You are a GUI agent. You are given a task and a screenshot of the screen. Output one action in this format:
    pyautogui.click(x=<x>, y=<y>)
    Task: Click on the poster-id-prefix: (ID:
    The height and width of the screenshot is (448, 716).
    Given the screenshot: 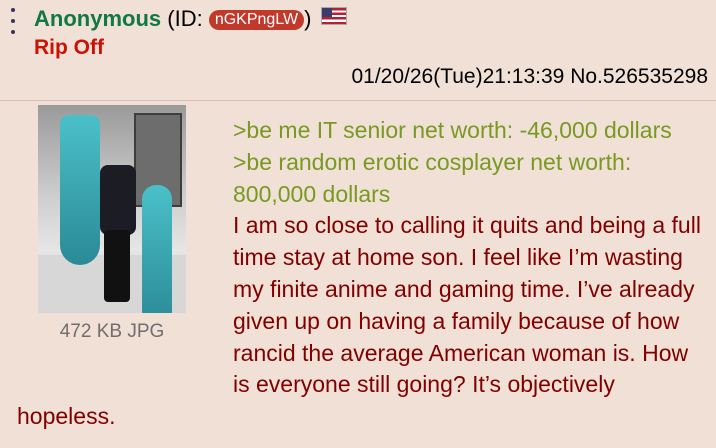 What is the action you would take?
    pyautogui.click(x=188, y=18)
    